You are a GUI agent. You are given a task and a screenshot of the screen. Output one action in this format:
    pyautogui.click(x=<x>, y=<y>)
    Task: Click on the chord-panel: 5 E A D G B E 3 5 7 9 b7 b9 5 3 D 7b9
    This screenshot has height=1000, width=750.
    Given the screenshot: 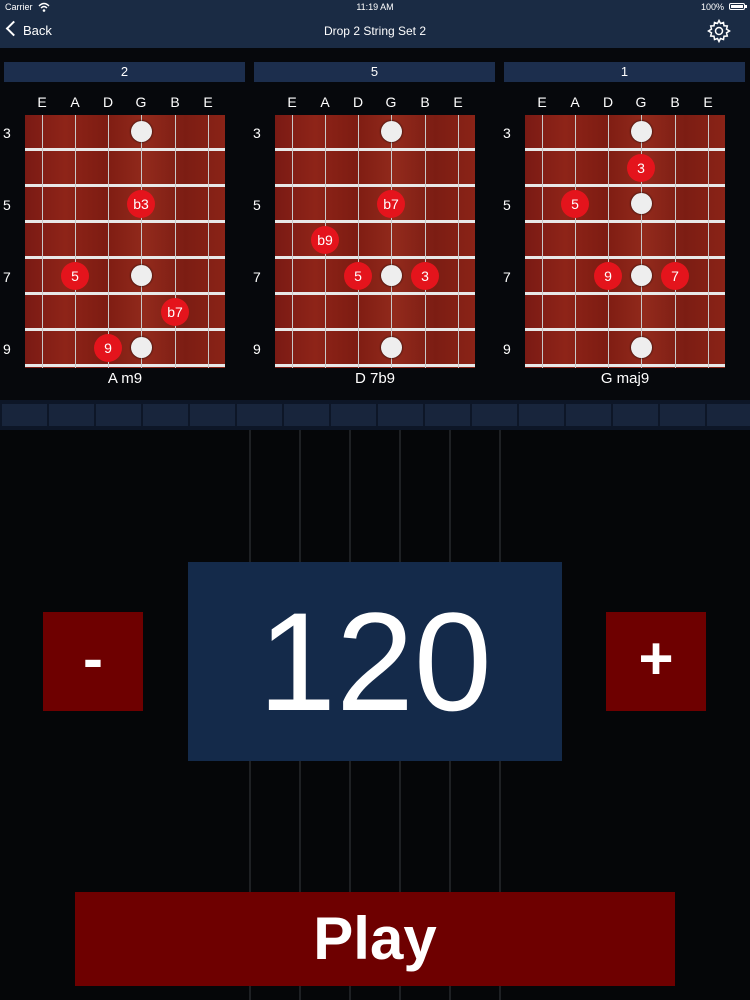 What is the action you would take?
    pyautogui.click(x=375, y=224)
    